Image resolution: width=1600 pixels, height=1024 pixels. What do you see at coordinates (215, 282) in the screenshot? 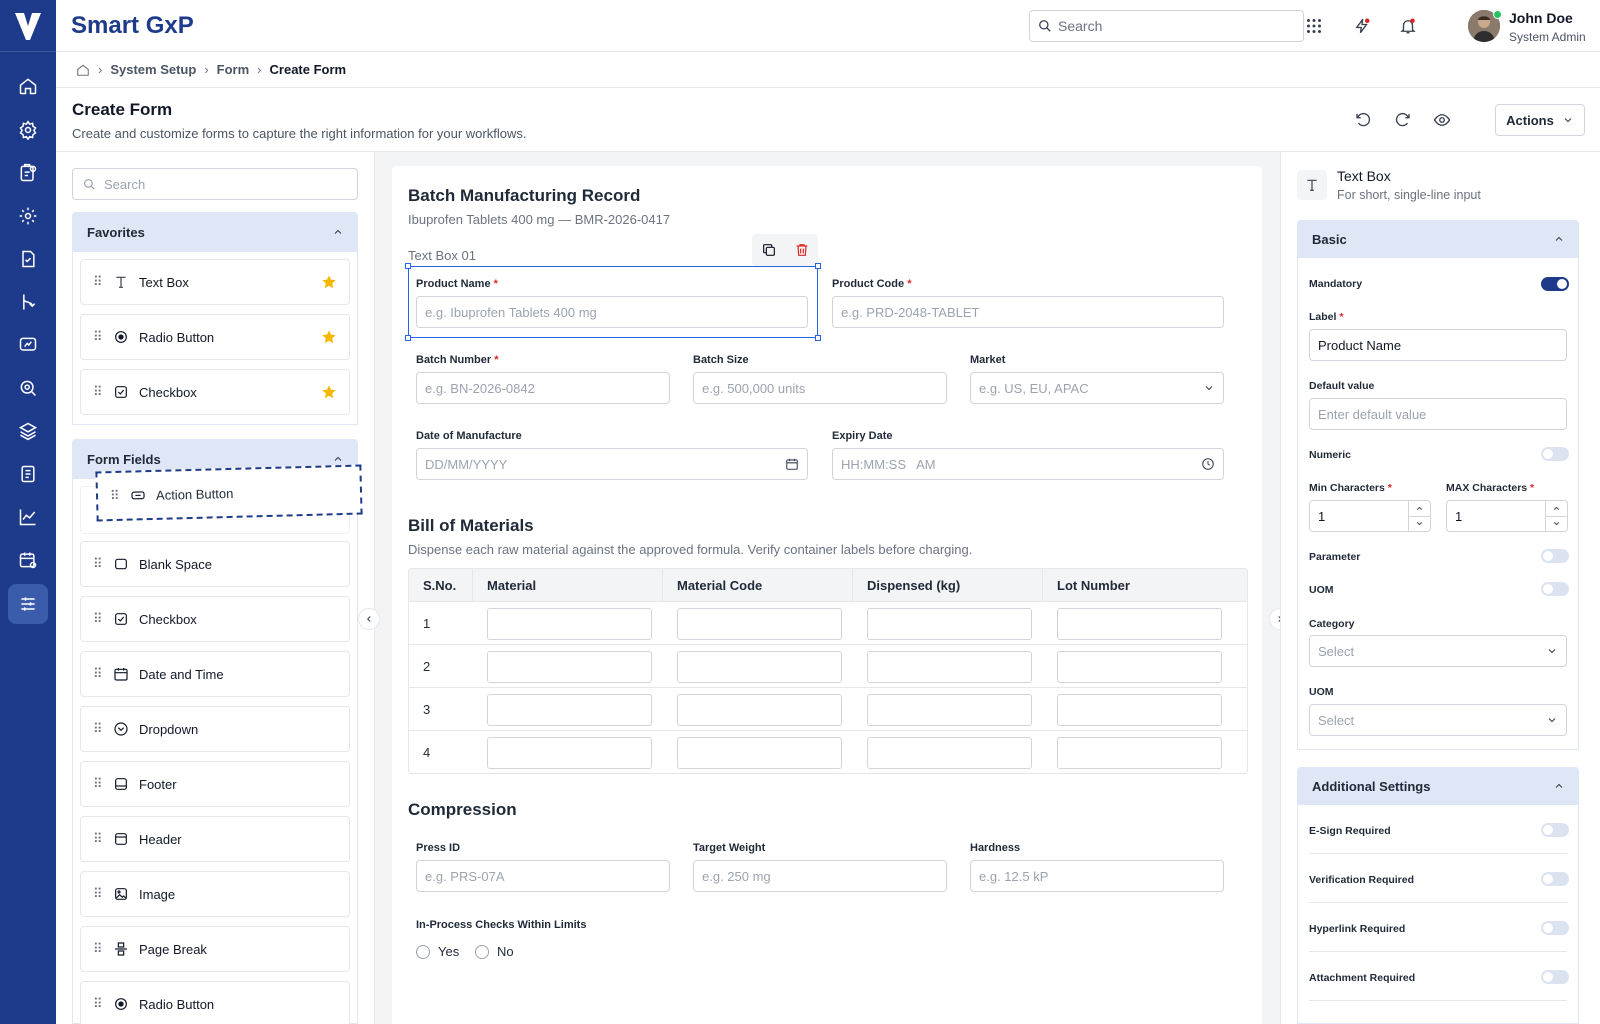
I see `favorite-item-text-box: ⠿ Text Box` at bounding box center [215, 282].